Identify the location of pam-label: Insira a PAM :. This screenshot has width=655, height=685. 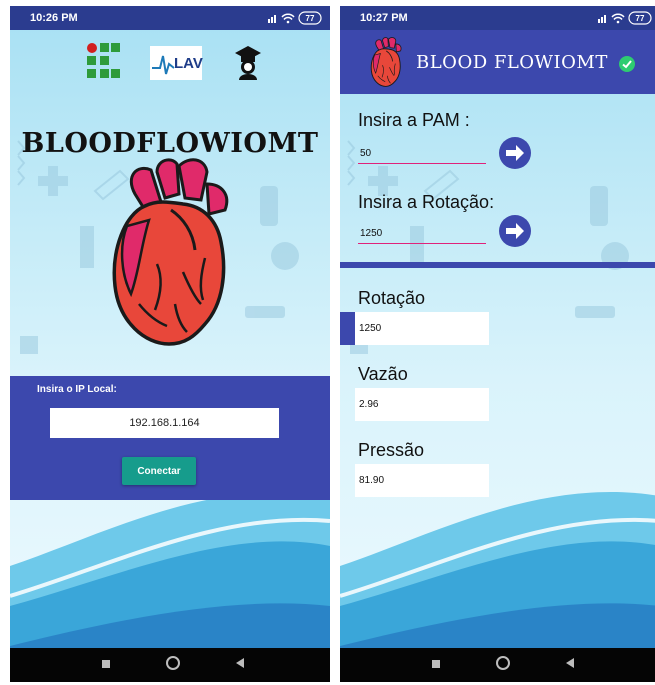
(414, 120).